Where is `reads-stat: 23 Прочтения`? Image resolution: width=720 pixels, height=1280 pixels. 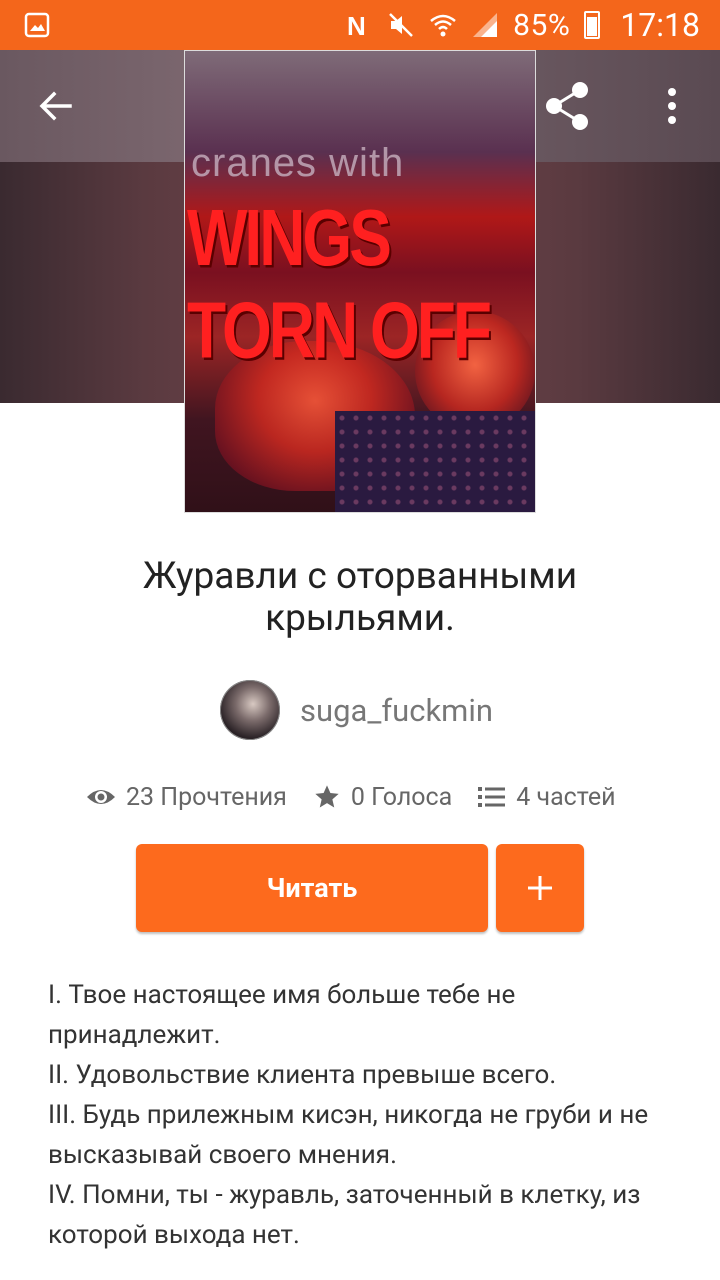 reads-stat: 23 Прочтения is located at coordinates (186, 797).